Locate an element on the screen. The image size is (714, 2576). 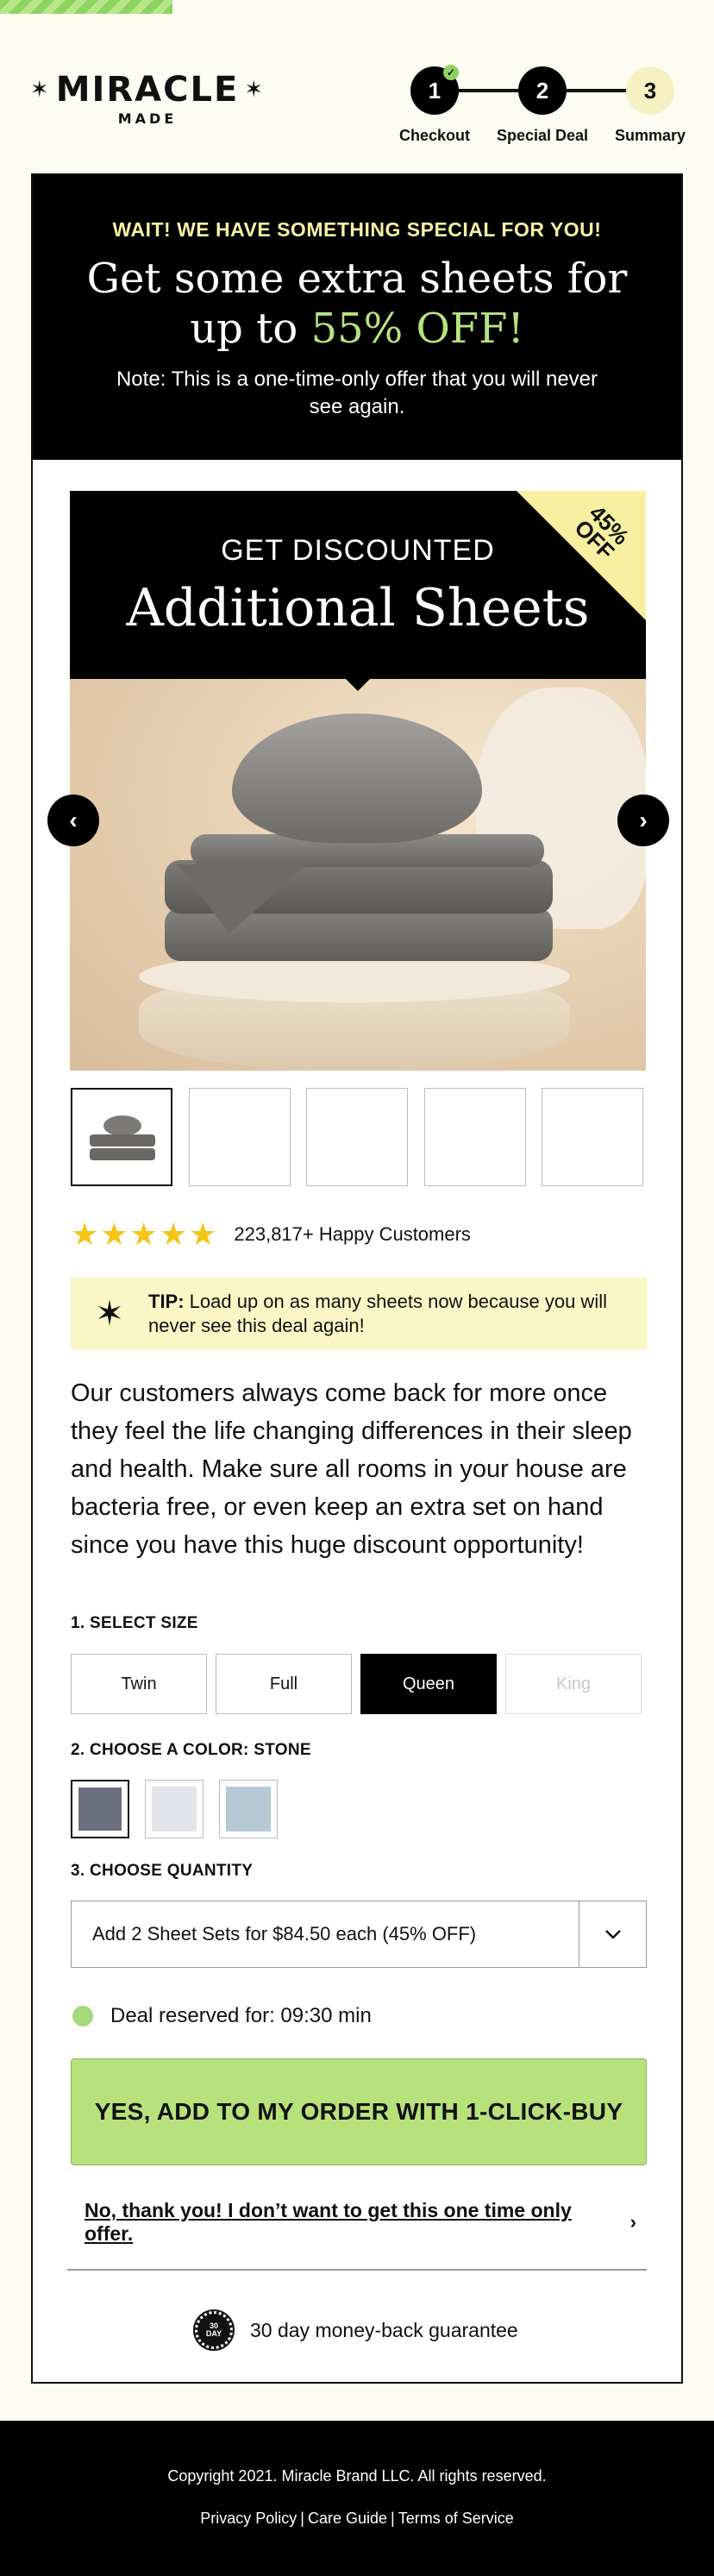
brand-logo: ✶ MIRACLE ✶ MADE is located at coordinates (148, 98).